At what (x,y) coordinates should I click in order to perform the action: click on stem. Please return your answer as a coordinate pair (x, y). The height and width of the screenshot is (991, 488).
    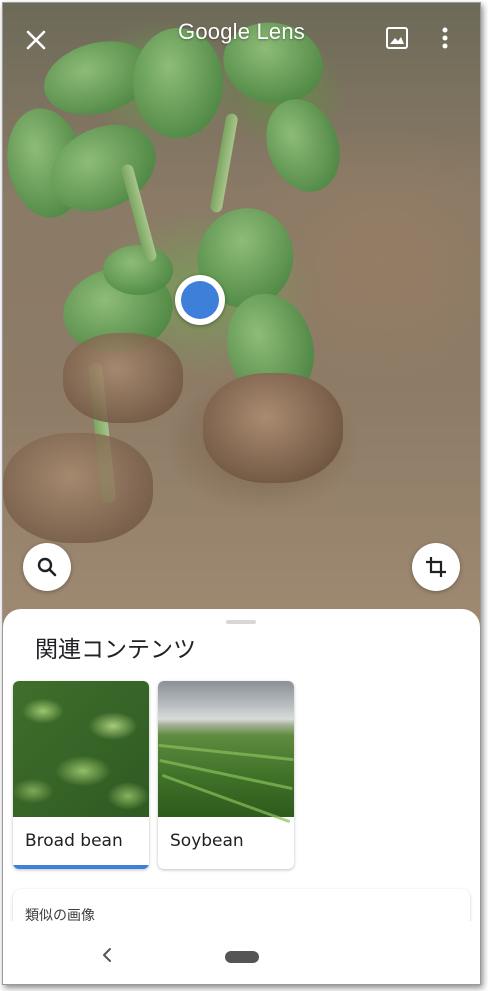
    Looking at the image, I should click on (224, 163).